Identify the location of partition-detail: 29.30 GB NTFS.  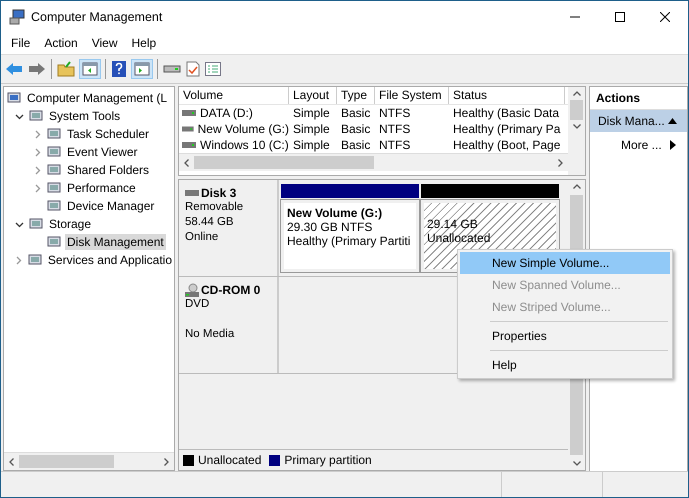
(330, 227).